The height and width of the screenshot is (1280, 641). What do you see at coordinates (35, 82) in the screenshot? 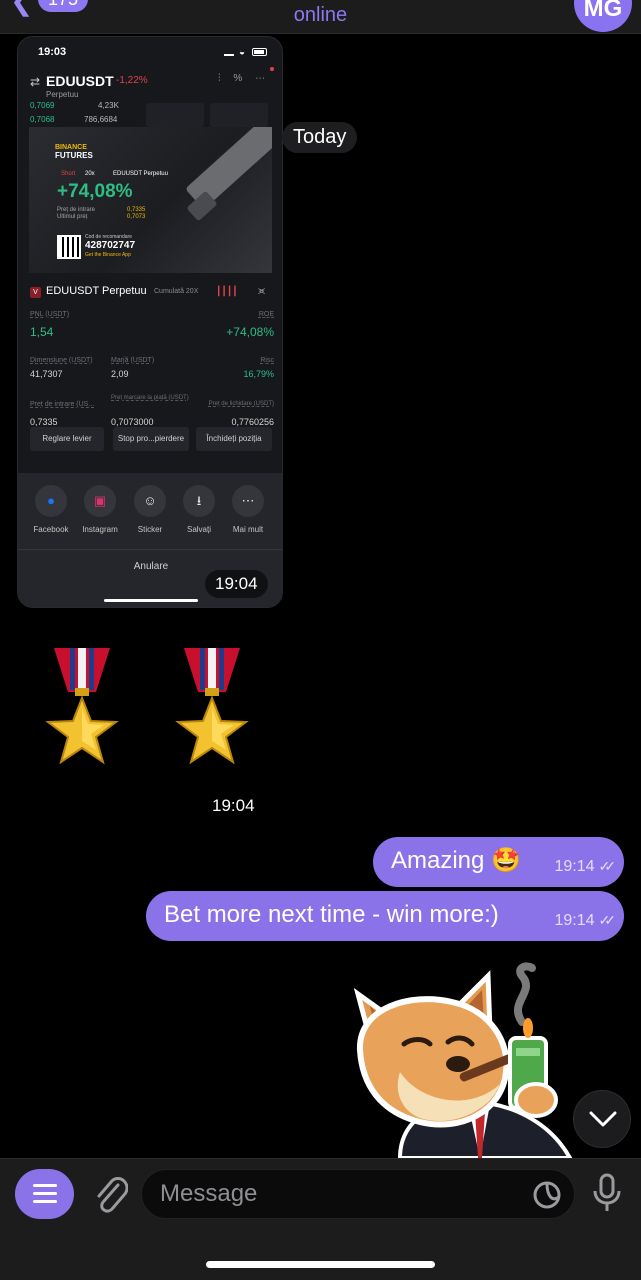
I see `swap-icon: ⇄` at bounding box center [35, 82].